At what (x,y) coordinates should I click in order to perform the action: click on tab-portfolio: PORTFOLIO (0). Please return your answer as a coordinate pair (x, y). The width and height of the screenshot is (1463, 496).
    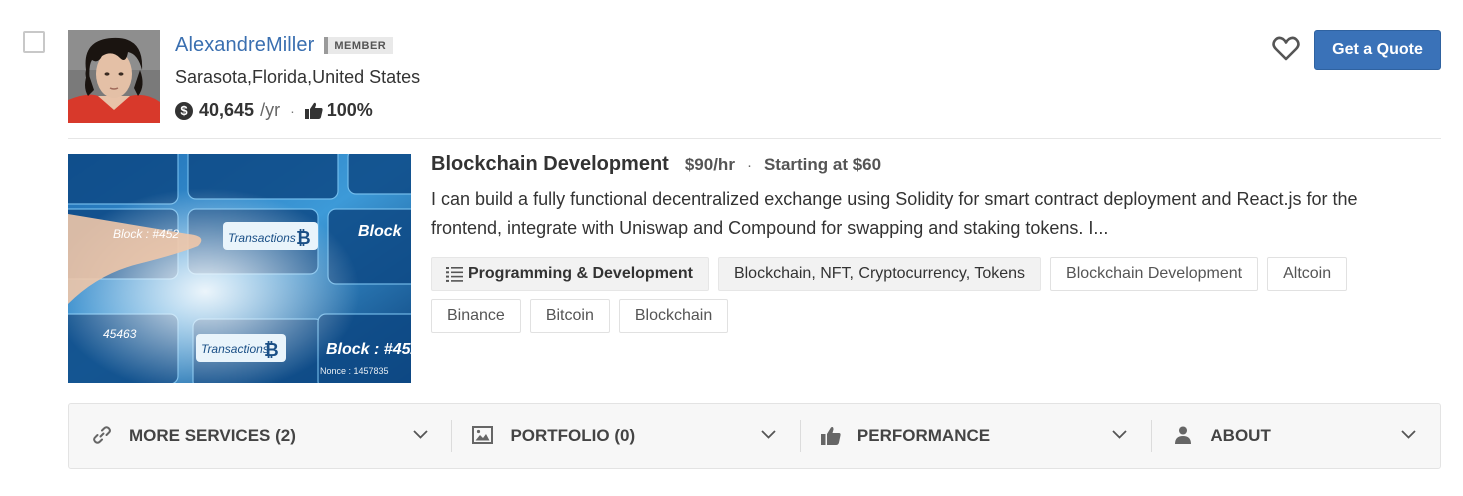
    Looking at the image, I should click on (624, 436).